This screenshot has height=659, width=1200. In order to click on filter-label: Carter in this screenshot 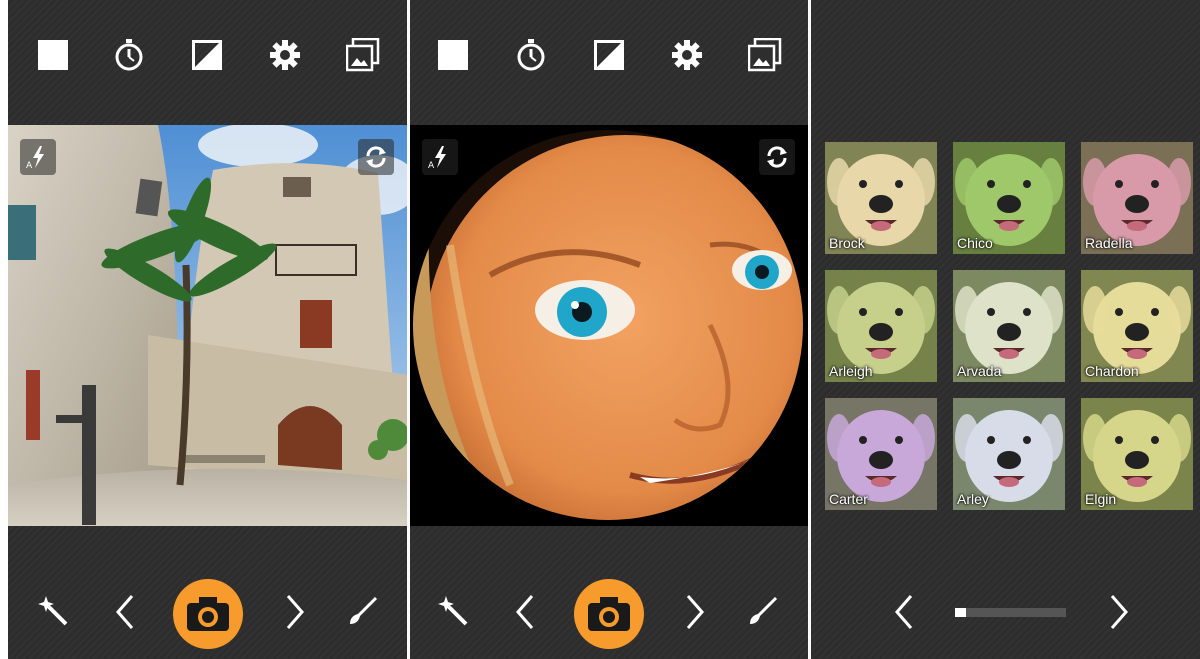, I will do `click(848, 499)`.